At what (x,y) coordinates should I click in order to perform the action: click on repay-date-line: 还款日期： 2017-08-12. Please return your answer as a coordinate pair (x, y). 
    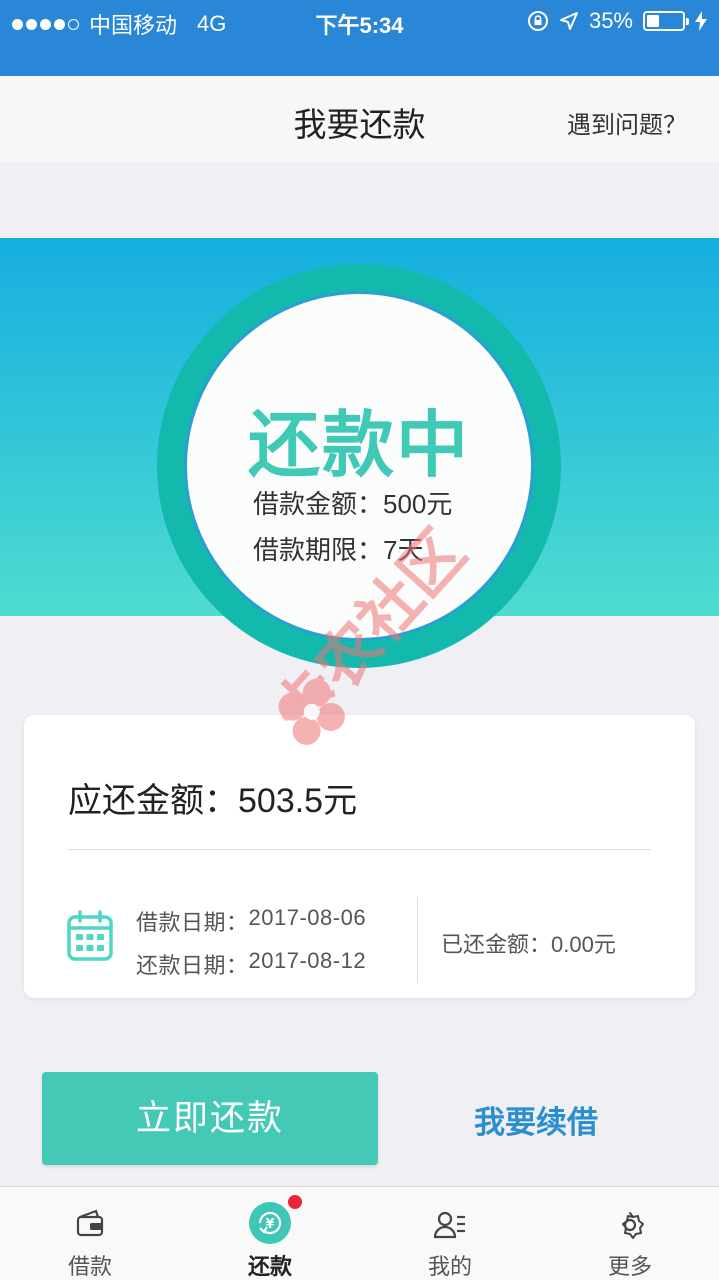
    Looking at the image, I should click on (251, 964).